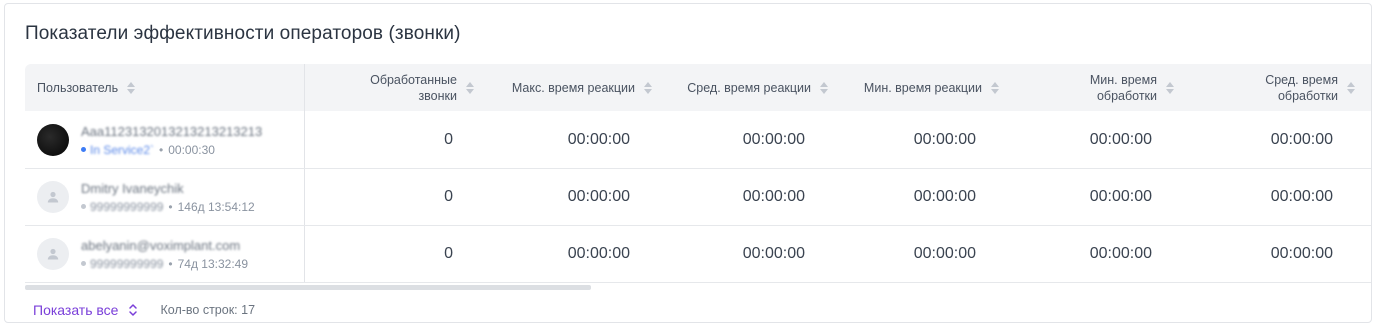  I want to click on table-footer: Показать все Кол-во строк: 17, so click(144, 310).